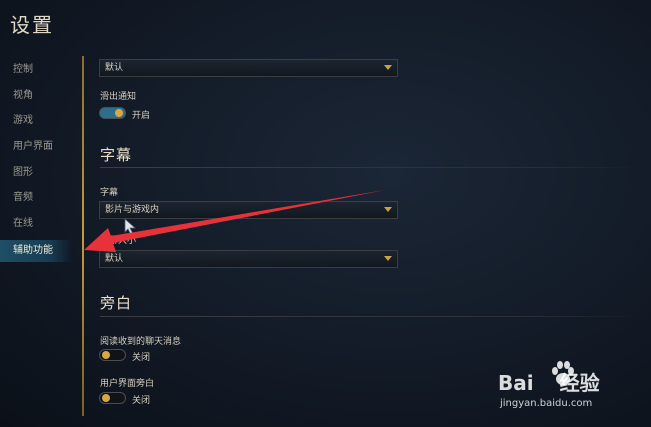 This screenshot has height=427, width=651. I want to click on watermark-url: jingyan.baidu.com, so click(546, 403).